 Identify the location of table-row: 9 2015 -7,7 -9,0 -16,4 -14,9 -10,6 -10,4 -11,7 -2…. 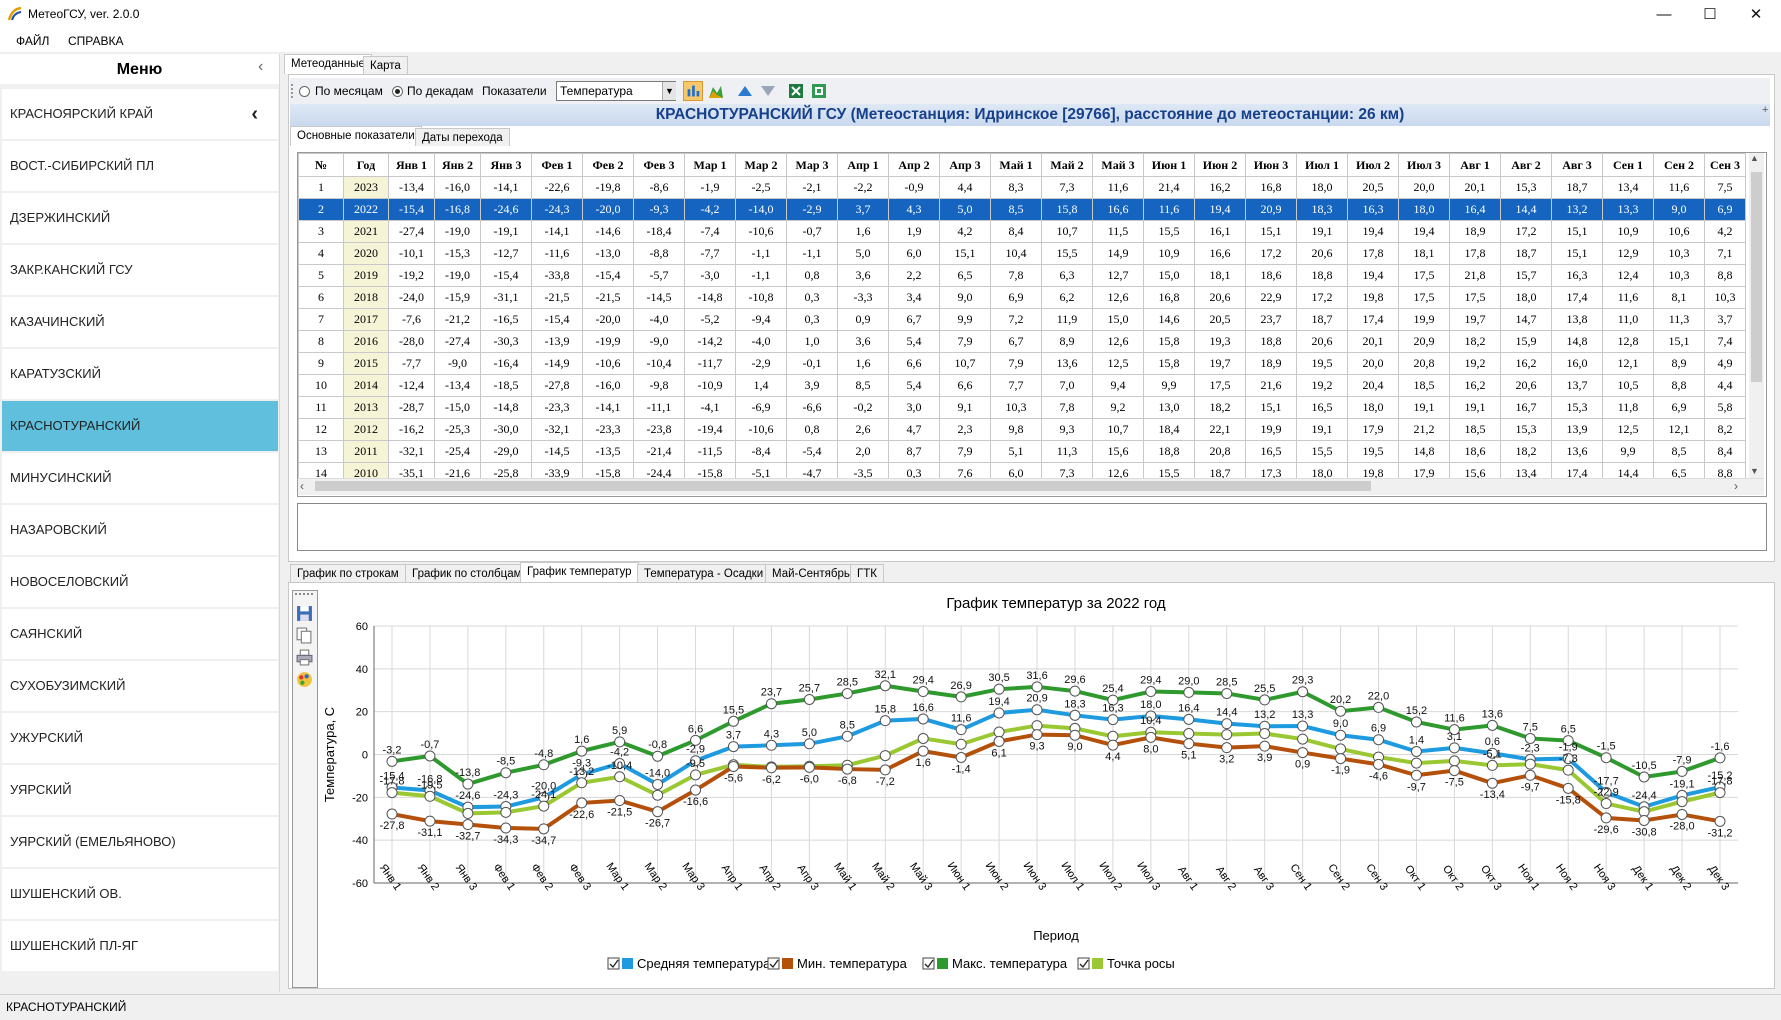
(1022, 363).